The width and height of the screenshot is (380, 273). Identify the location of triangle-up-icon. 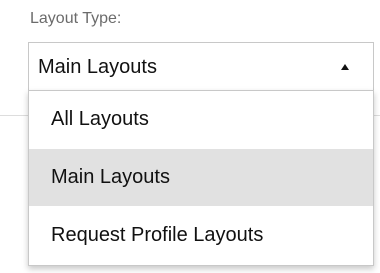
(345, 67).